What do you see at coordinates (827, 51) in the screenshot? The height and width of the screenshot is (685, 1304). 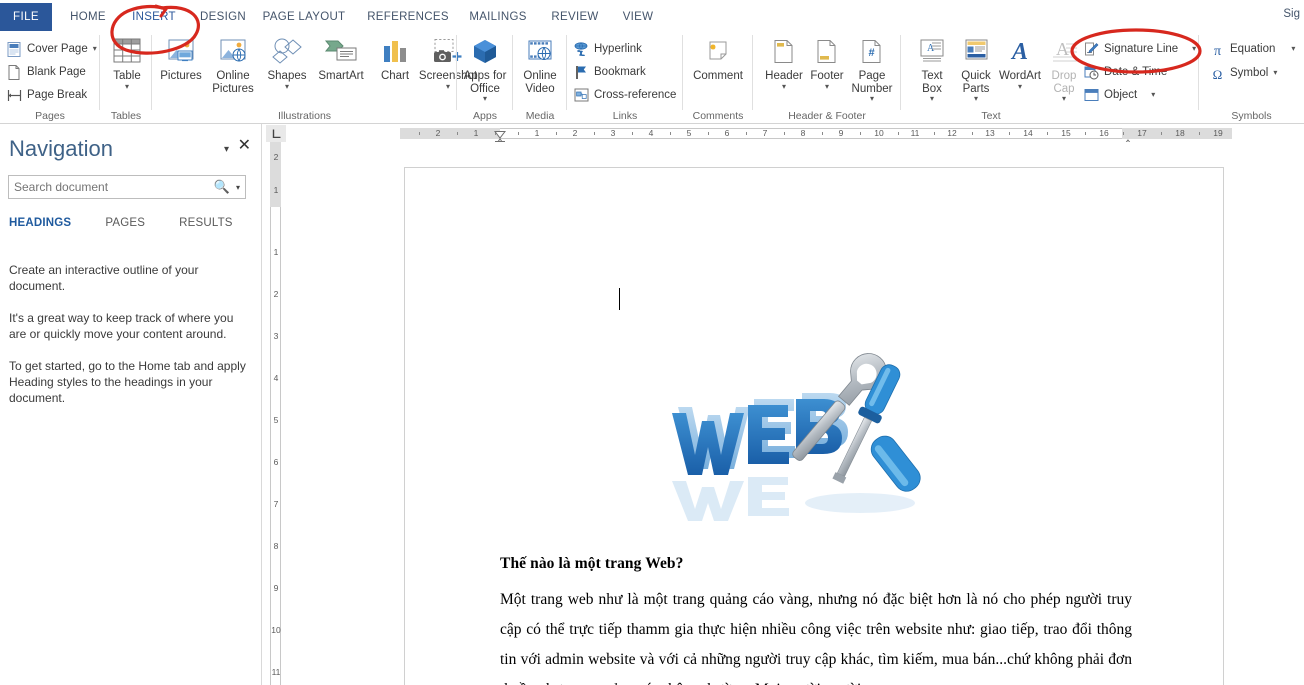 I see `footer-icon` at bounding box center [827, 51].